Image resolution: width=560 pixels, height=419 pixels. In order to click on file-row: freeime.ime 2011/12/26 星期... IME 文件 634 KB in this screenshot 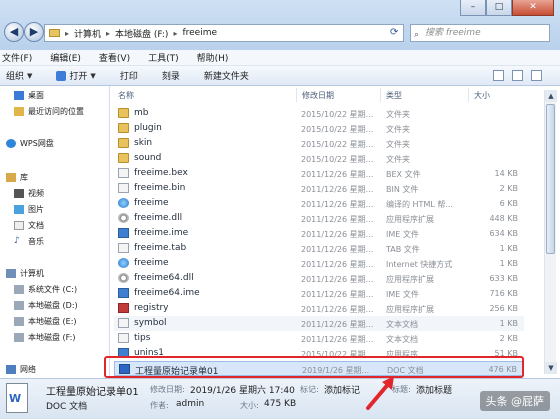, I will do `click(319, 233)`.